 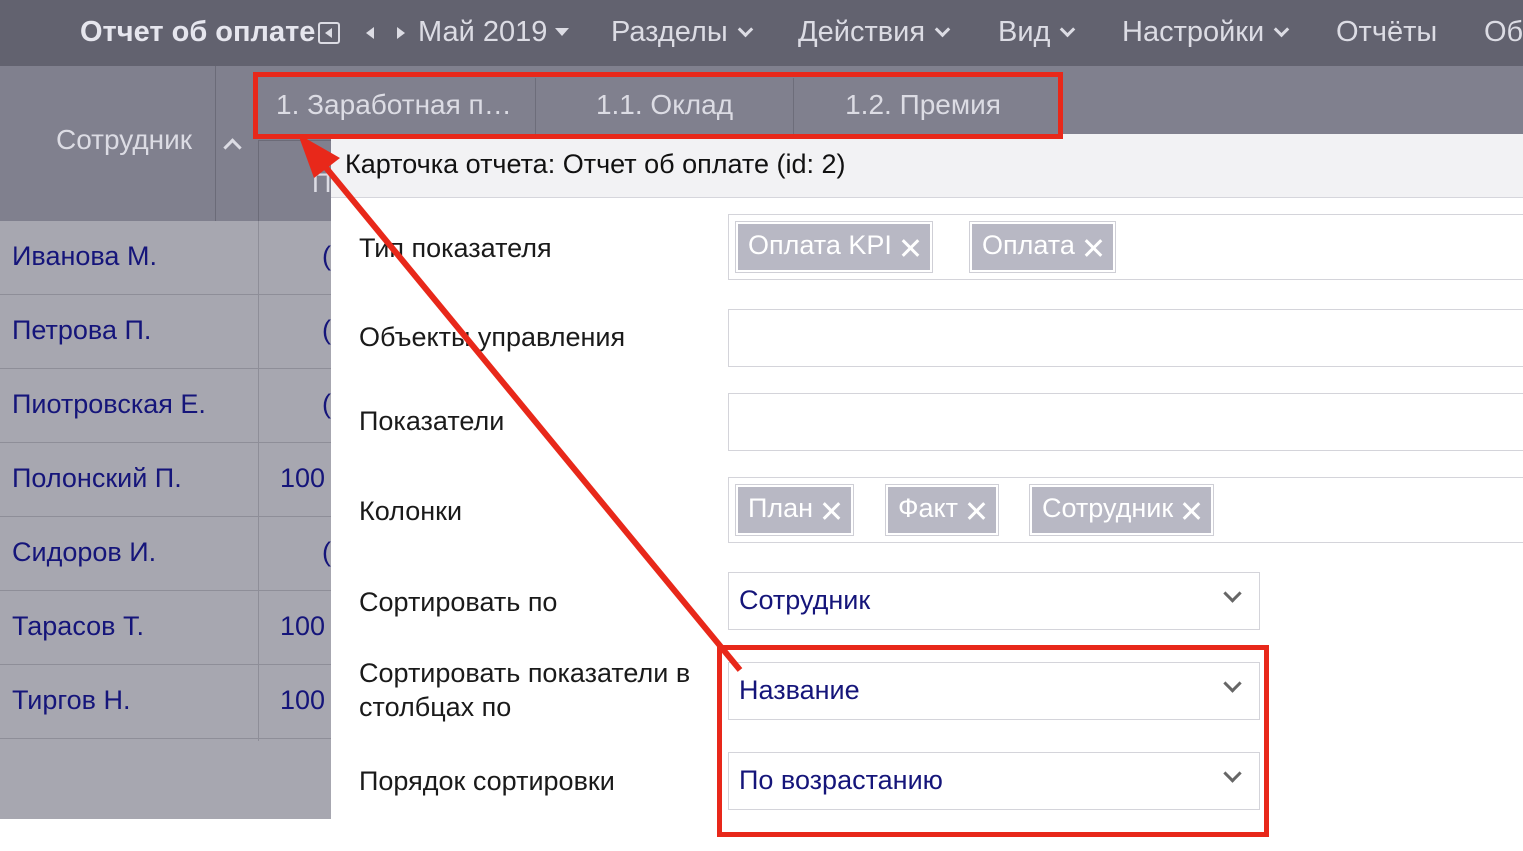 I want to click on chip-employee: Сотрудник, so click(x=1121, y=510).